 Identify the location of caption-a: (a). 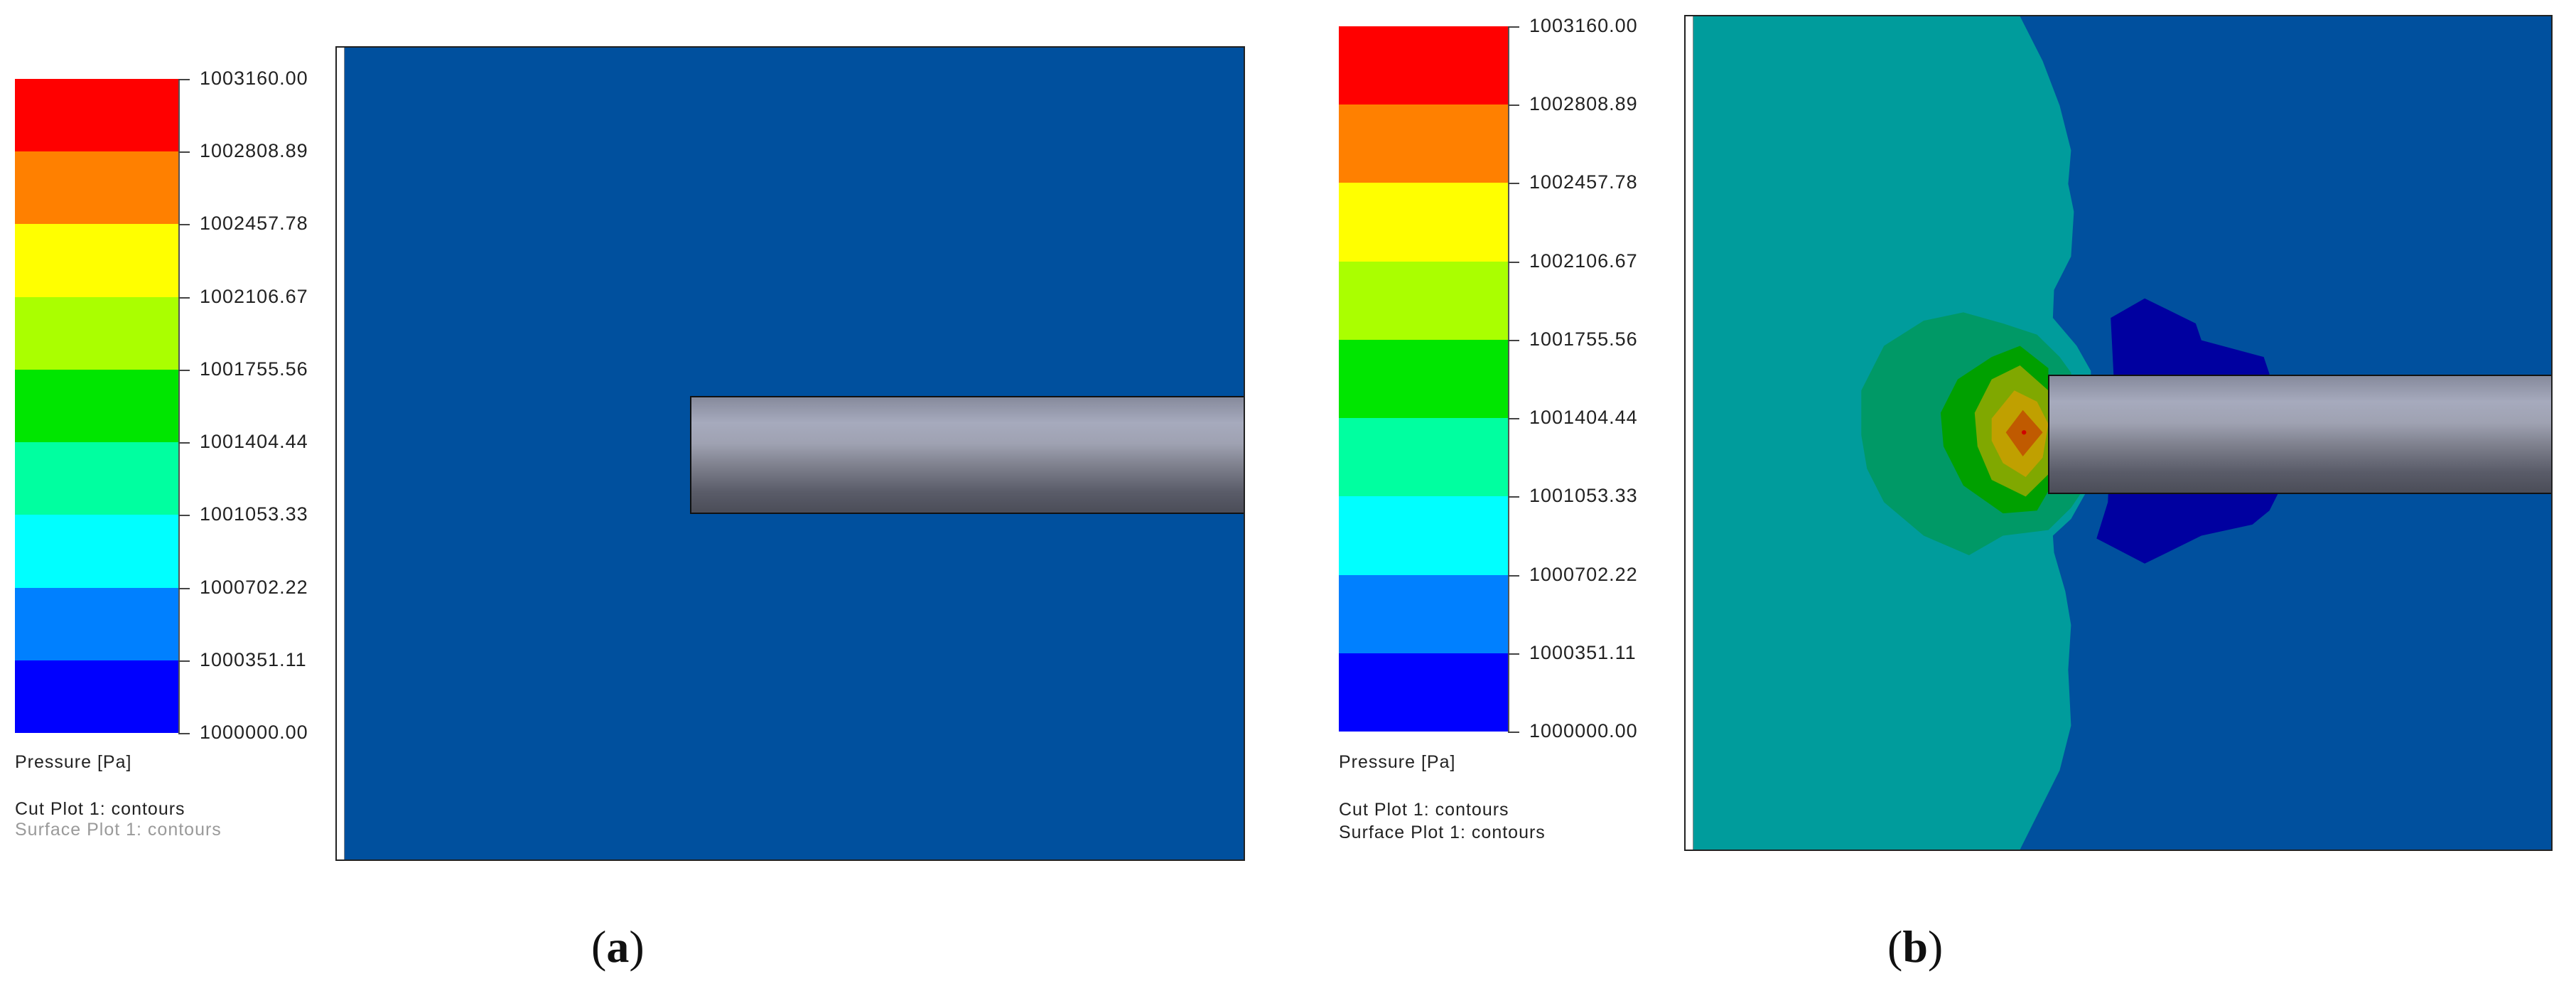
(618, 947).